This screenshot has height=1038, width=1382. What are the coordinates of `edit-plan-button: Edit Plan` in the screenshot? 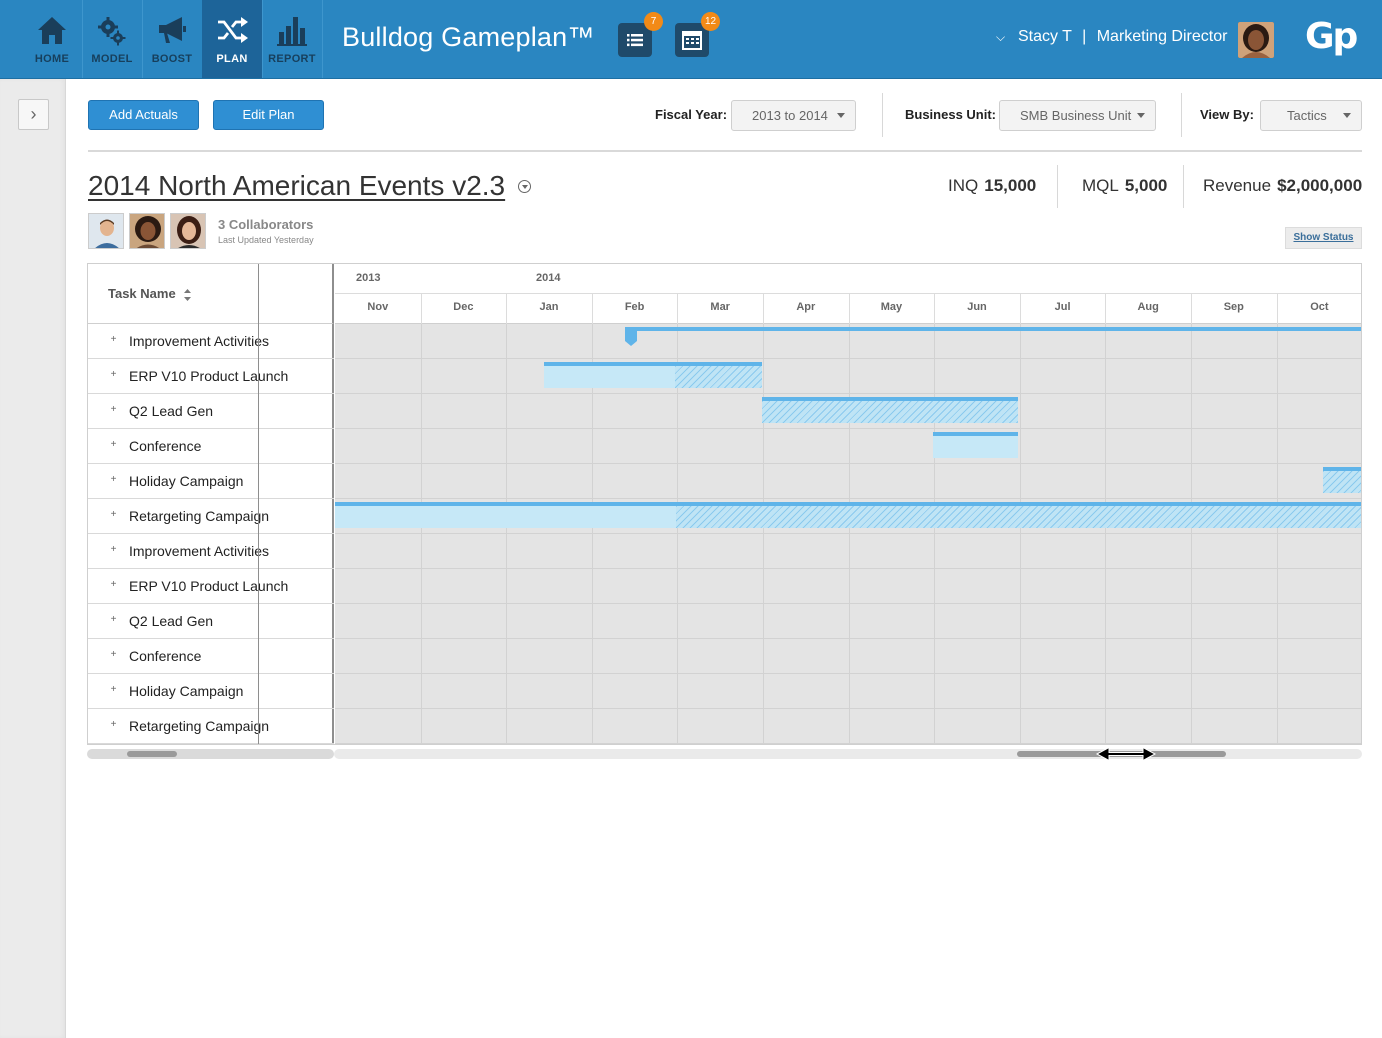 It's located at (268, 115).